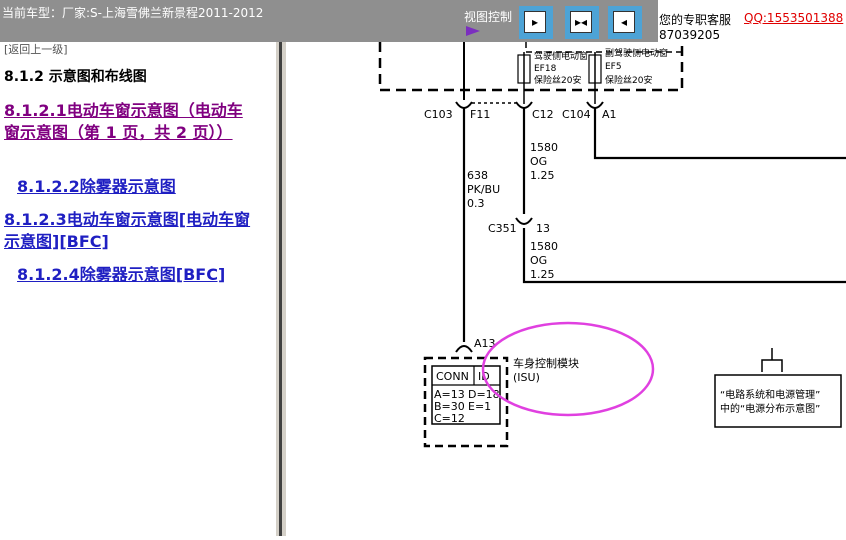 Image resolution: width=846 pixels, height=540 pixels. Describe the element at coordinates (609, 114) in the screenshot. I see `connector-label-a1: A1` at that location.